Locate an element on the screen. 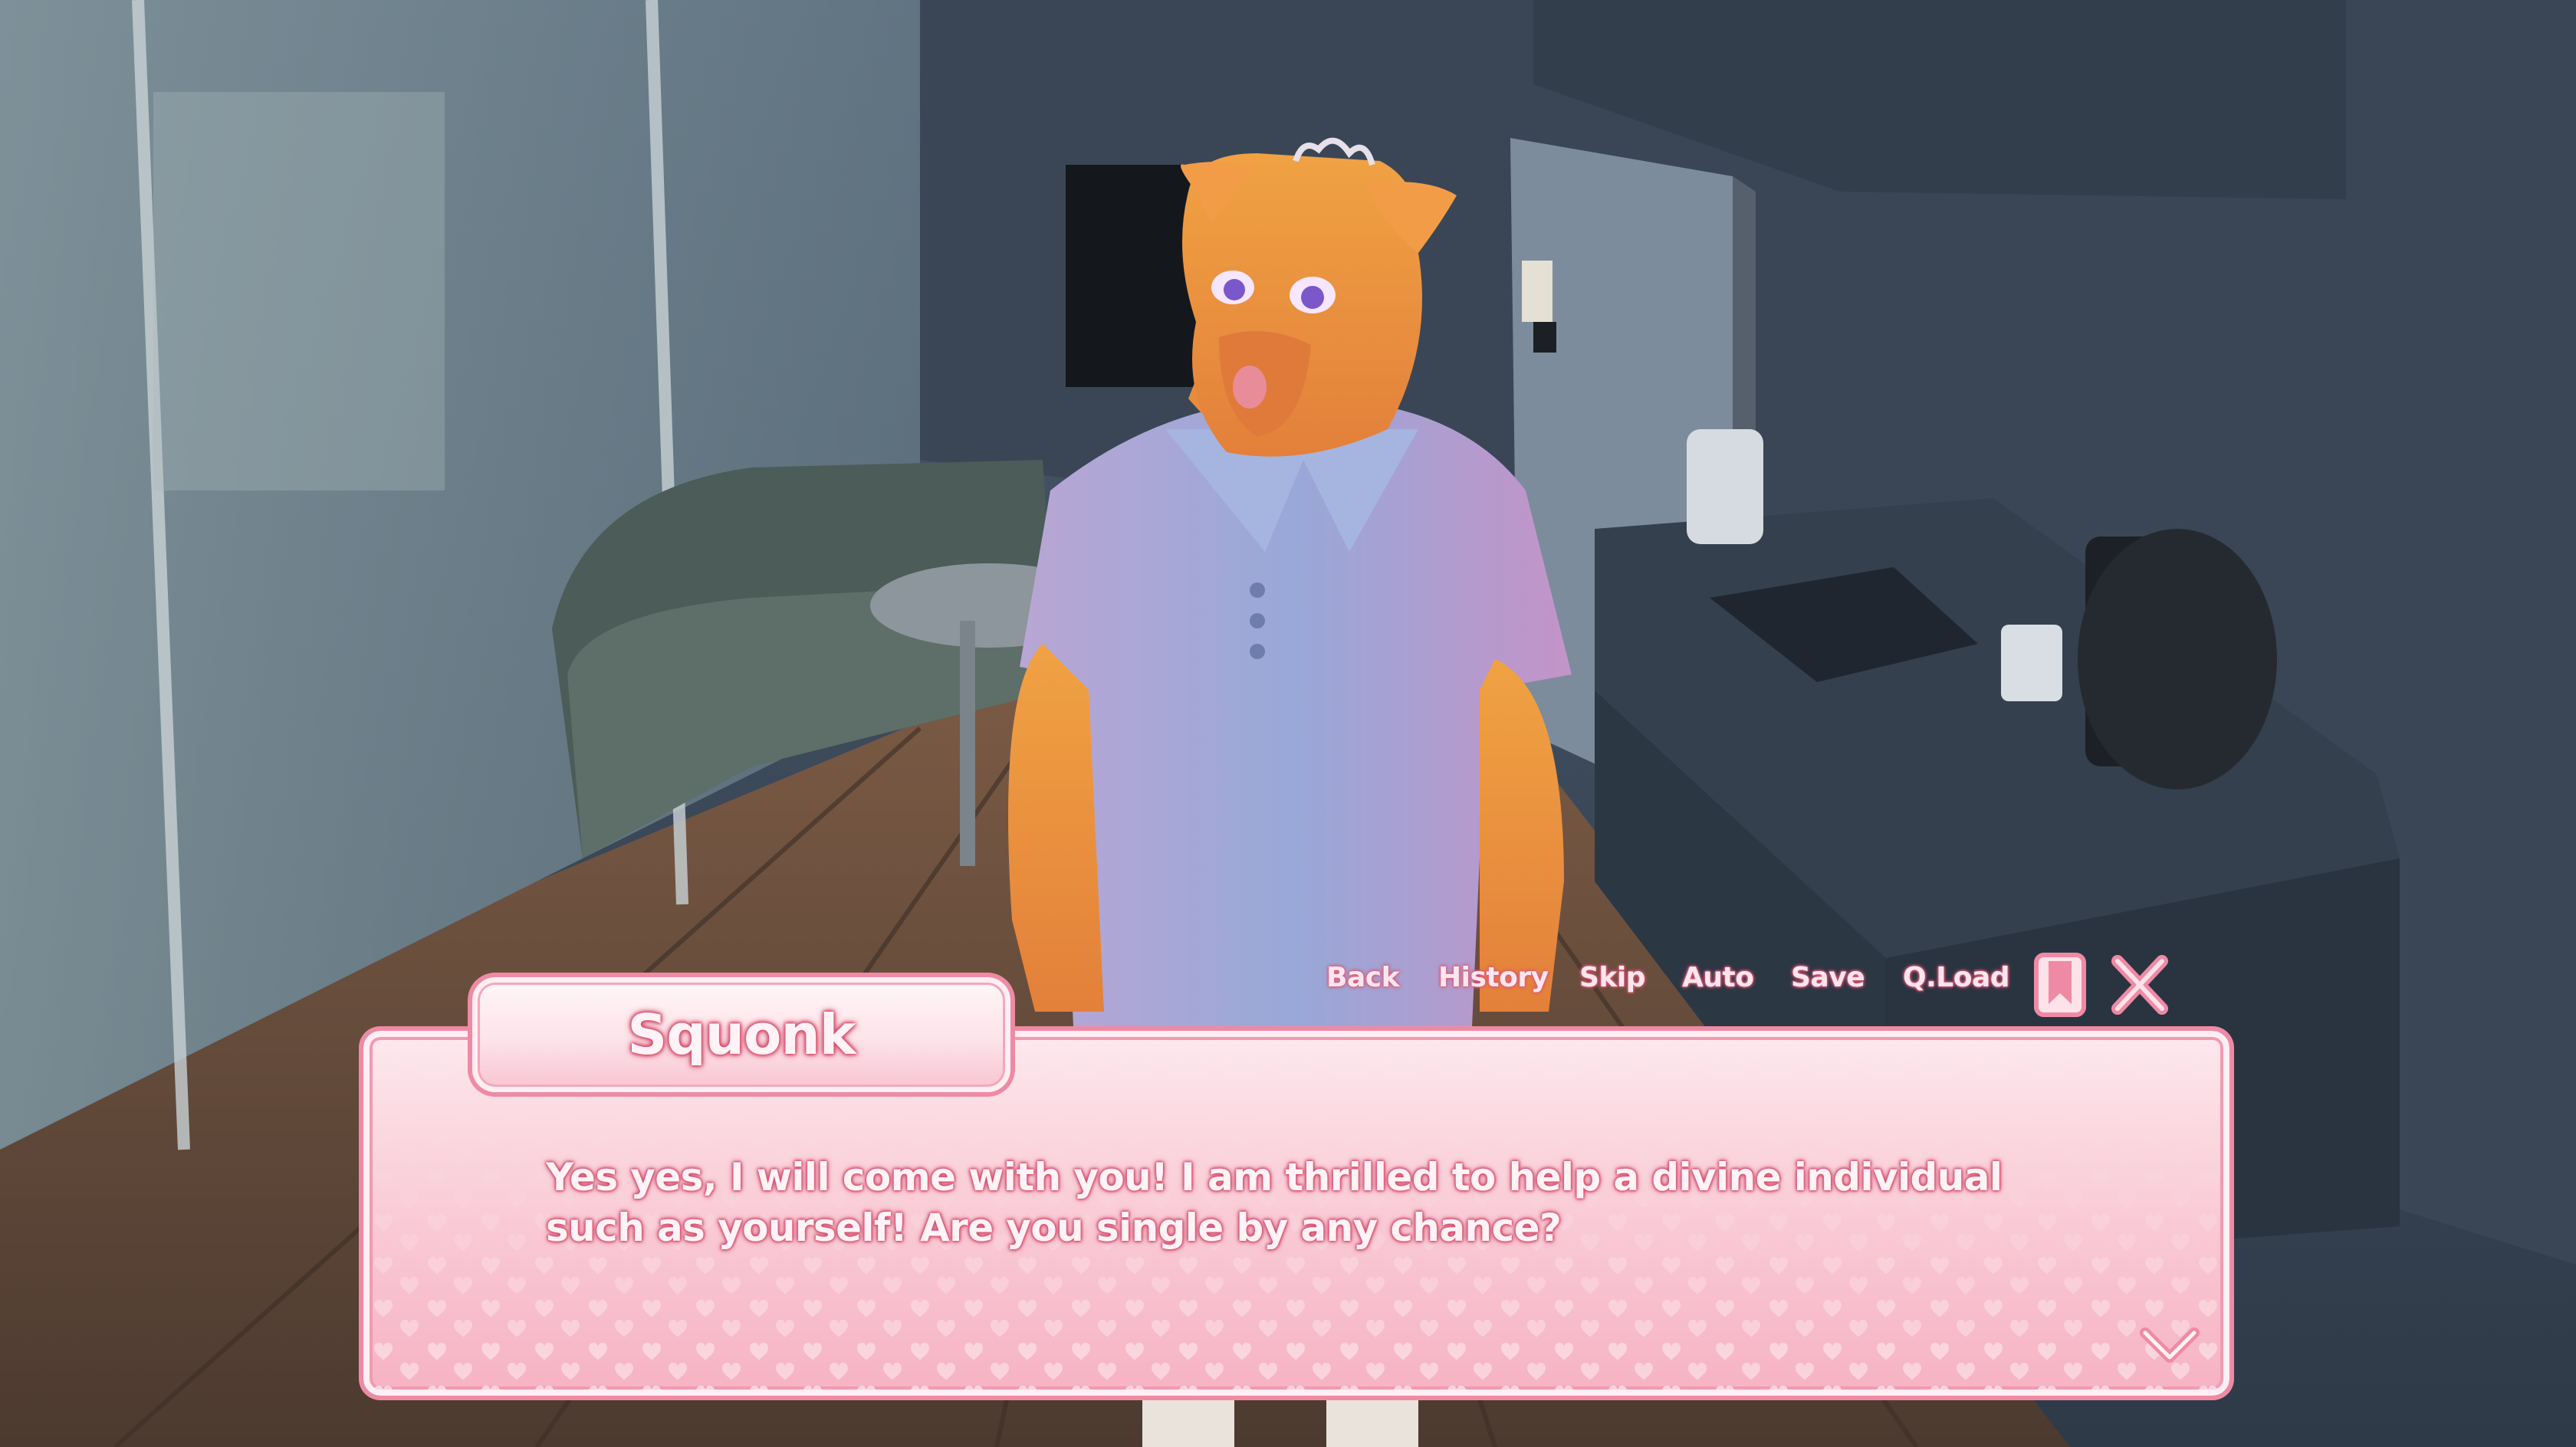 The width and height of the screenshot is (2576, 1447). back-button: Back is located at coordinates (1363, 978).